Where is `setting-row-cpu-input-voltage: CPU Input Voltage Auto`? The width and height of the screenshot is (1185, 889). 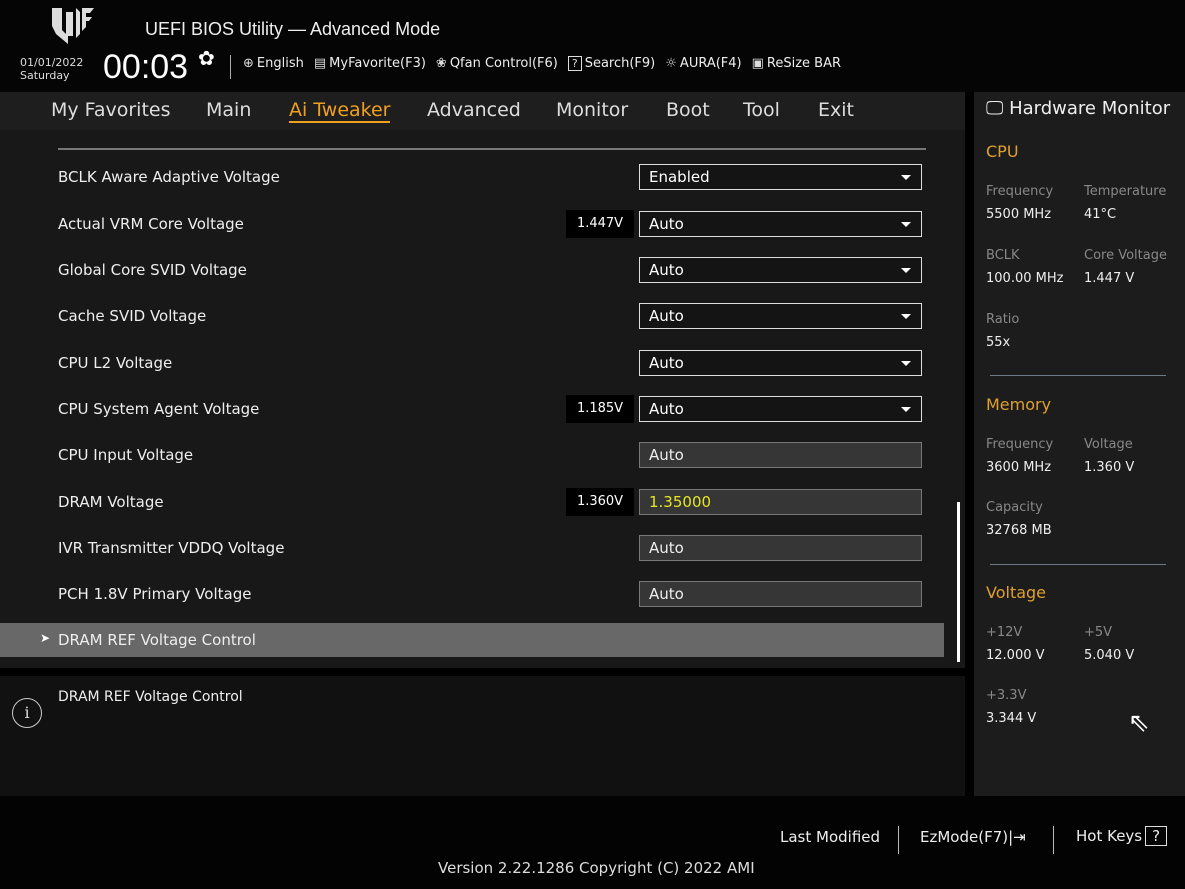
setting-row-cpu-input-voltage: CPU Input Voltage Auto is located at coordinates (472, 455).